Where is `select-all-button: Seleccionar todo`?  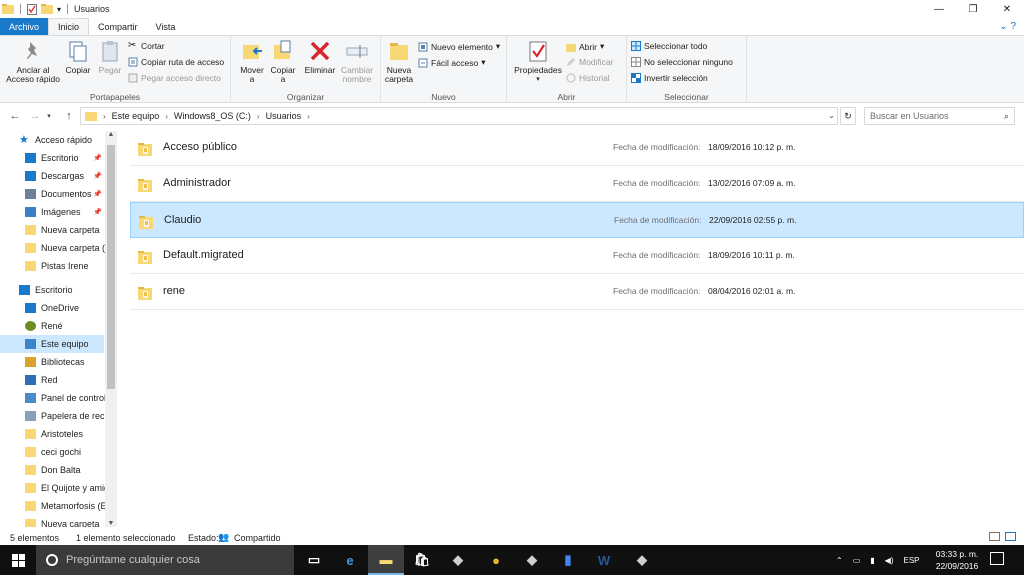 select-all-button: Seleccionar todo is located at coordinates (669, 46).